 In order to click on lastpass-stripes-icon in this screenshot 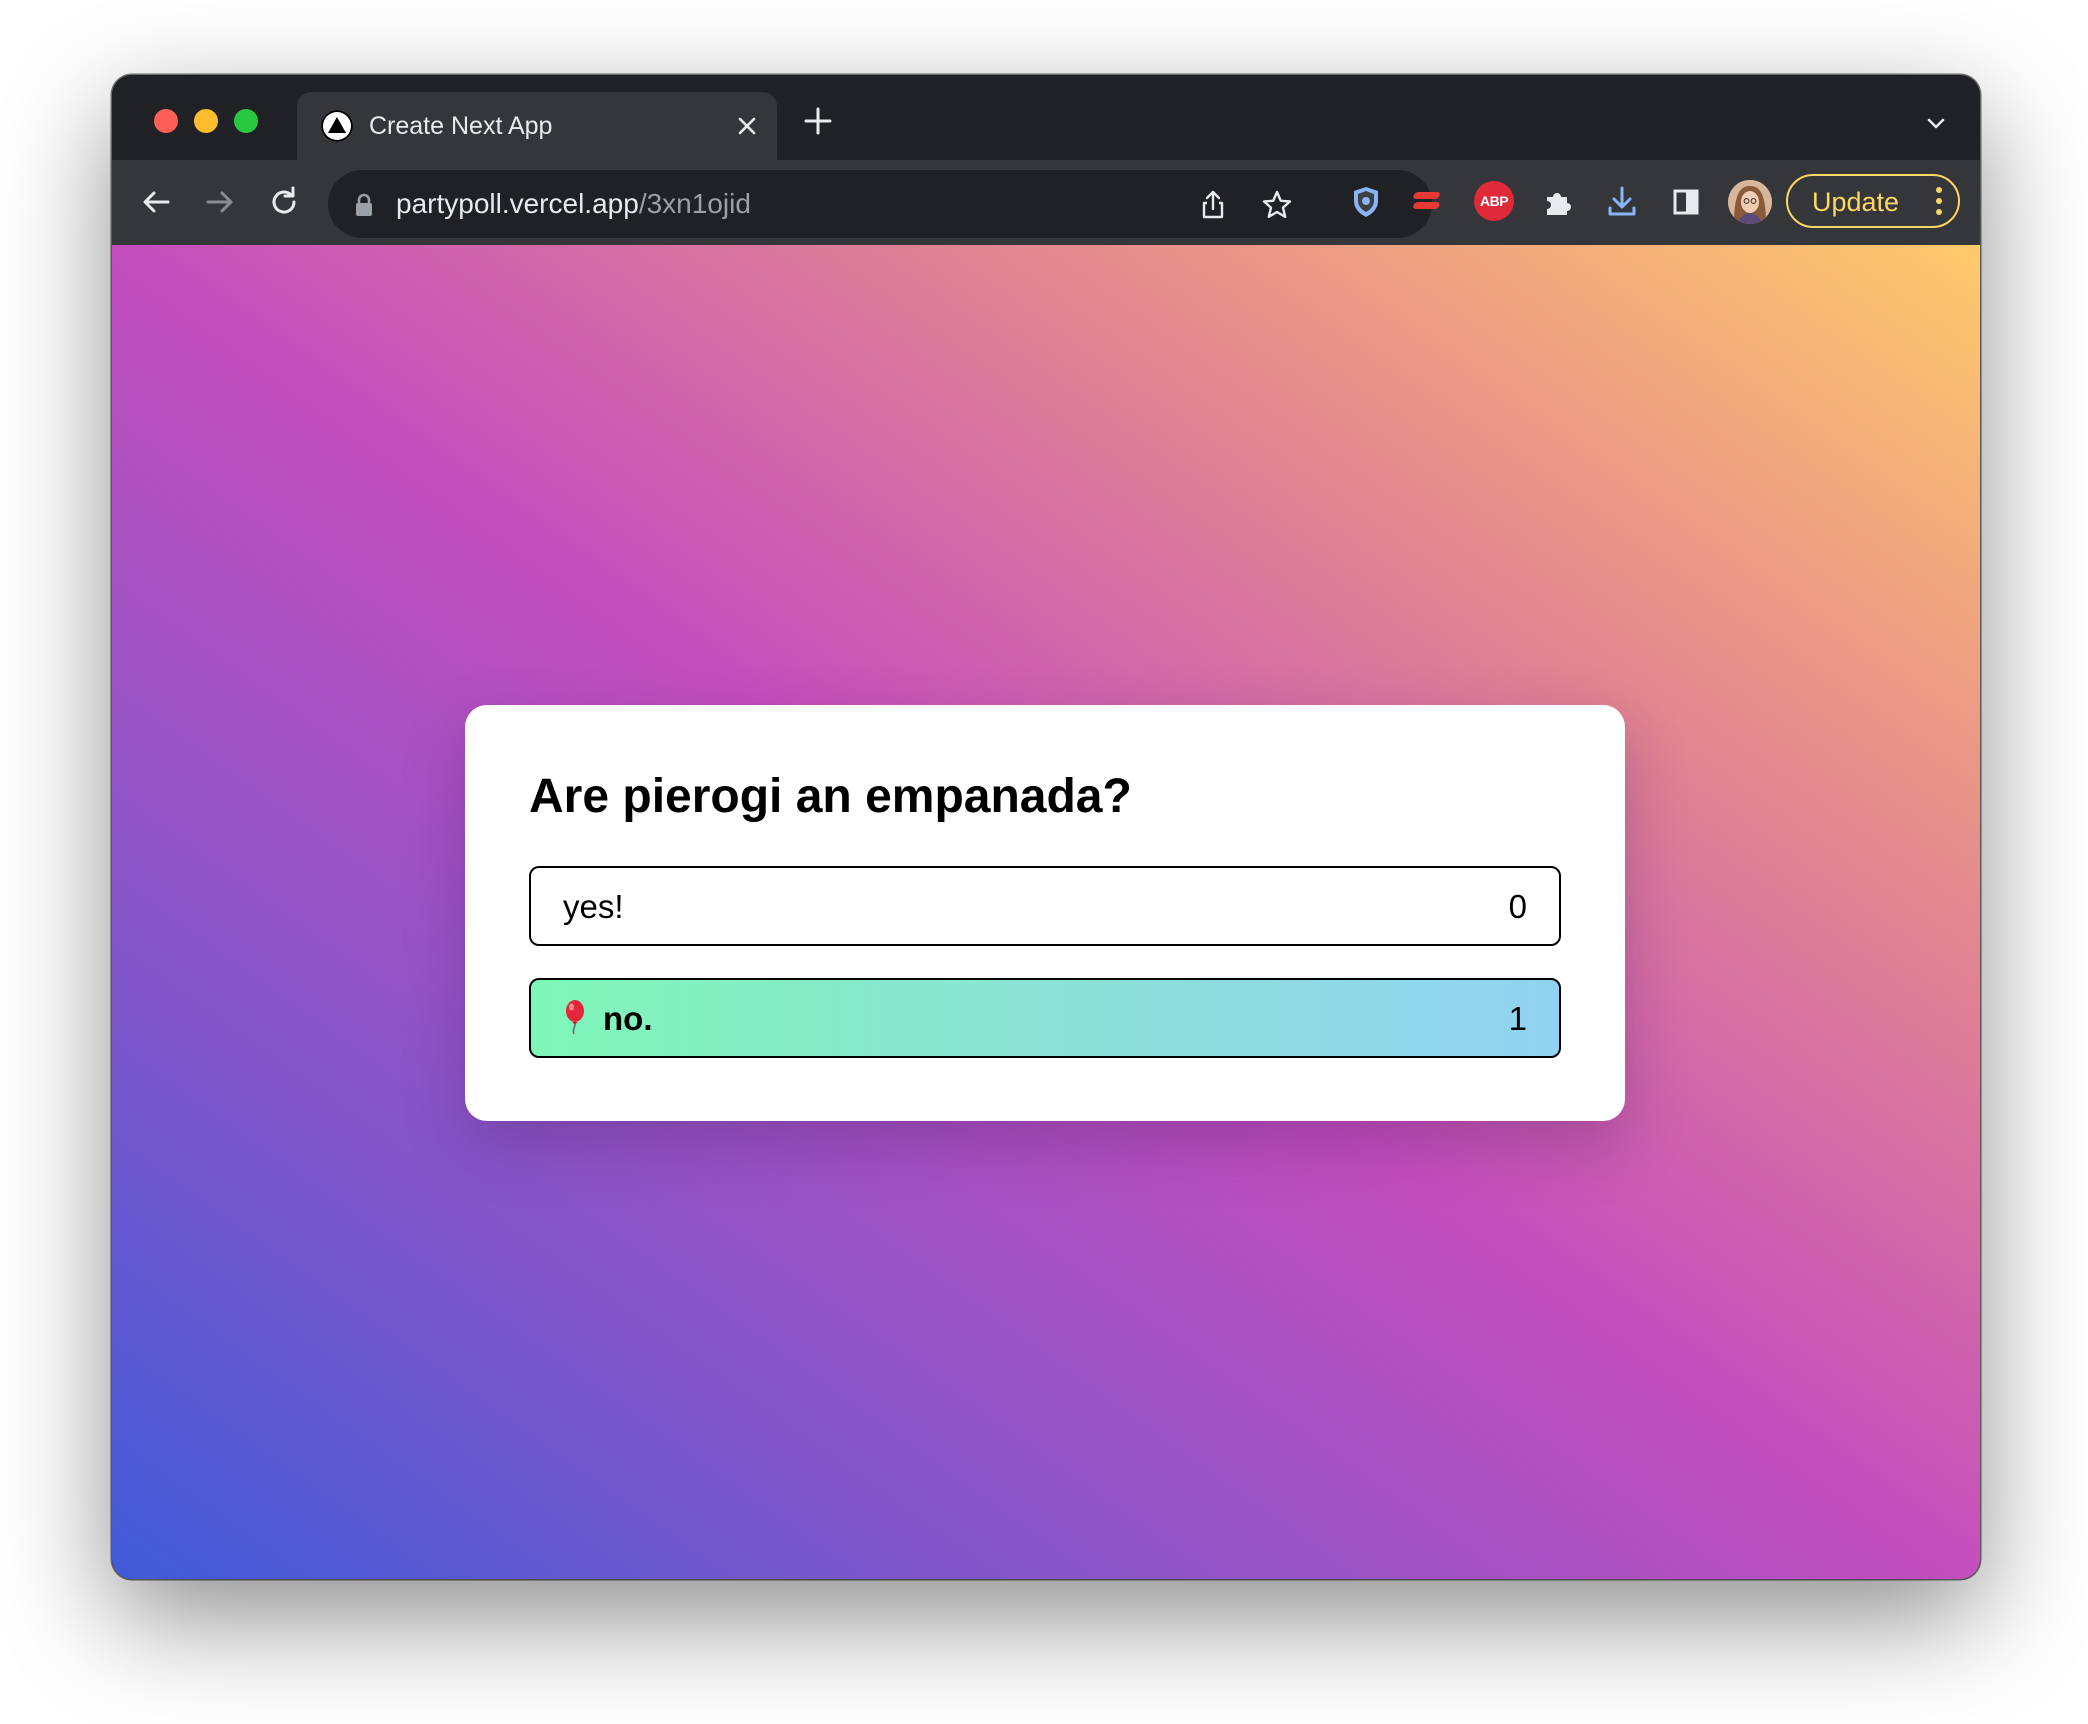, I will do `click(1430, 202)`.